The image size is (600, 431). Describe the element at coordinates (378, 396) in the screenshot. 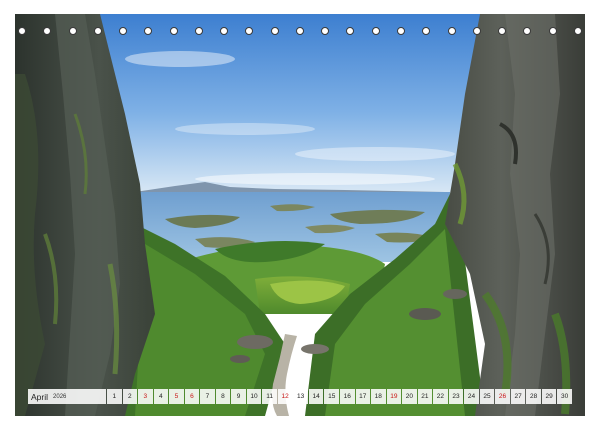

I see `day-cell: 18` at that location.